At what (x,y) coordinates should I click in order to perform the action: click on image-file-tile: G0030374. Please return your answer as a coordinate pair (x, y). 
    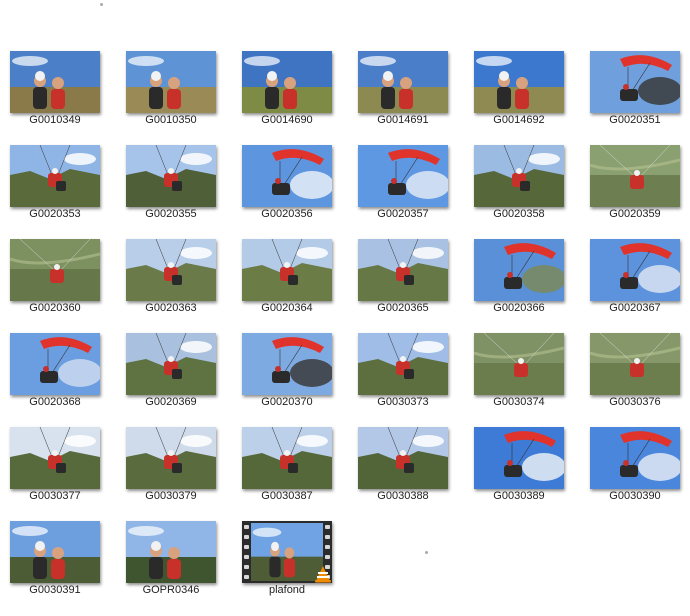
    Looking at the image, I should click on (519, 372).